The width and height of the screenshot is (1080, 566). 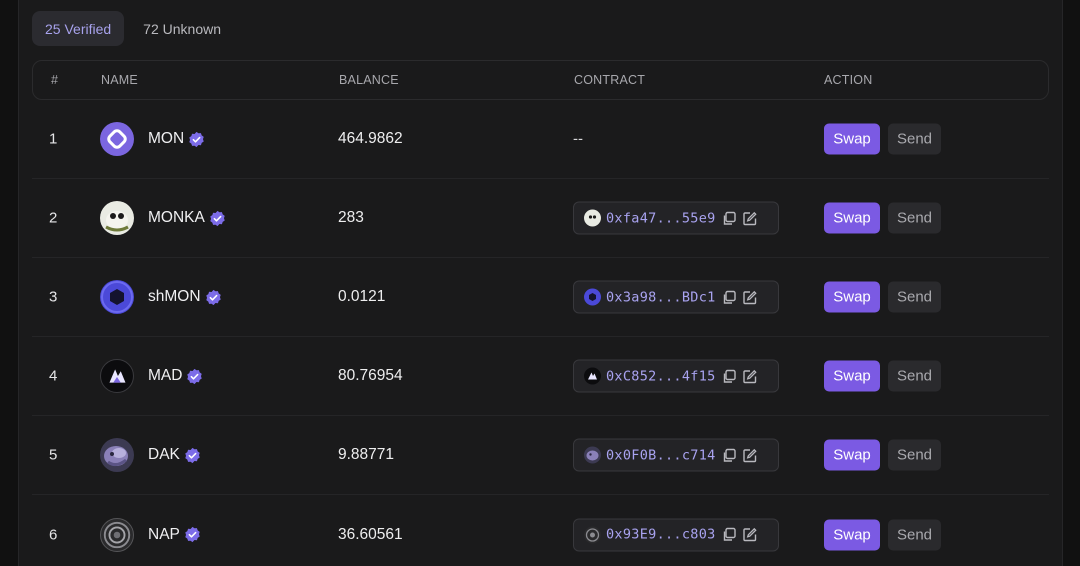 What do you see at coordinates (117, 139) in the screenshot?
I see `mon-logo-icon` at bounding box center [117, 139].